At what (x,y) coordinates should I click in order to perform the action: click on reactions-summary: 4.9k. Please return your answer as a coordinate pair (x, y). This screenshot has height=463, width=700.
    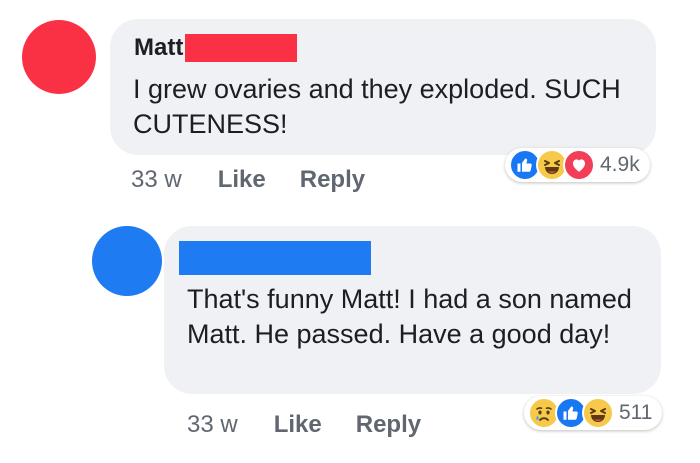
    Looking at the image, I should click on (577, 165).